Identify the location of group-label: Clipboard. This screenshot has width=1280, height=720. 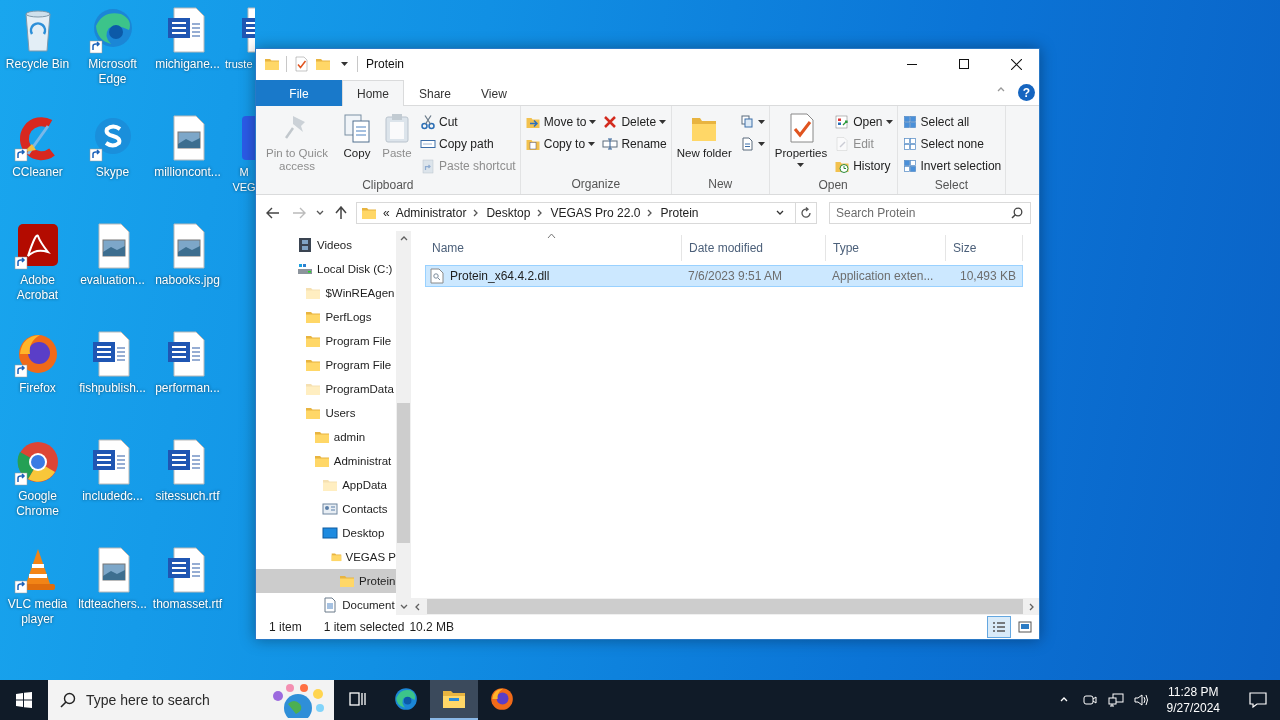
(388, 185).